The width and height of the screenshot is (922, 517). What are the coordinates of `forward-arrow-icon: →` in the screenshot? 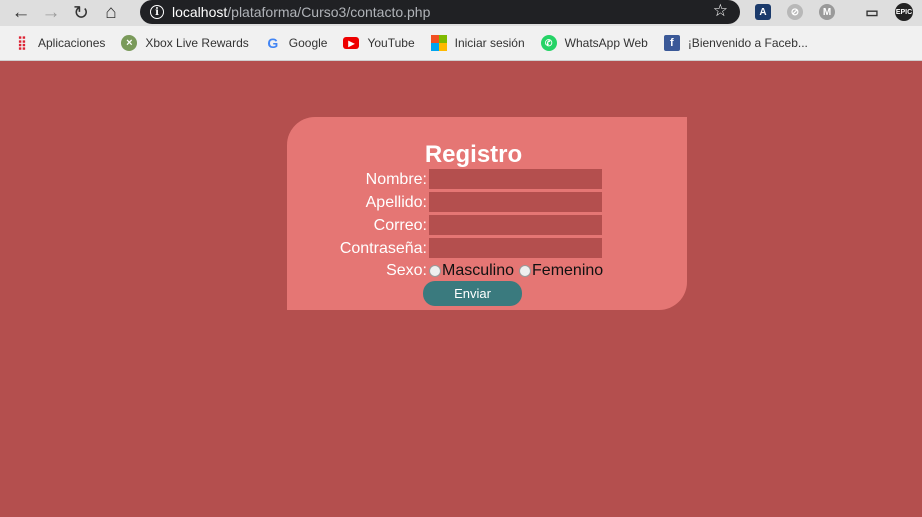 It's located at (51, 13).